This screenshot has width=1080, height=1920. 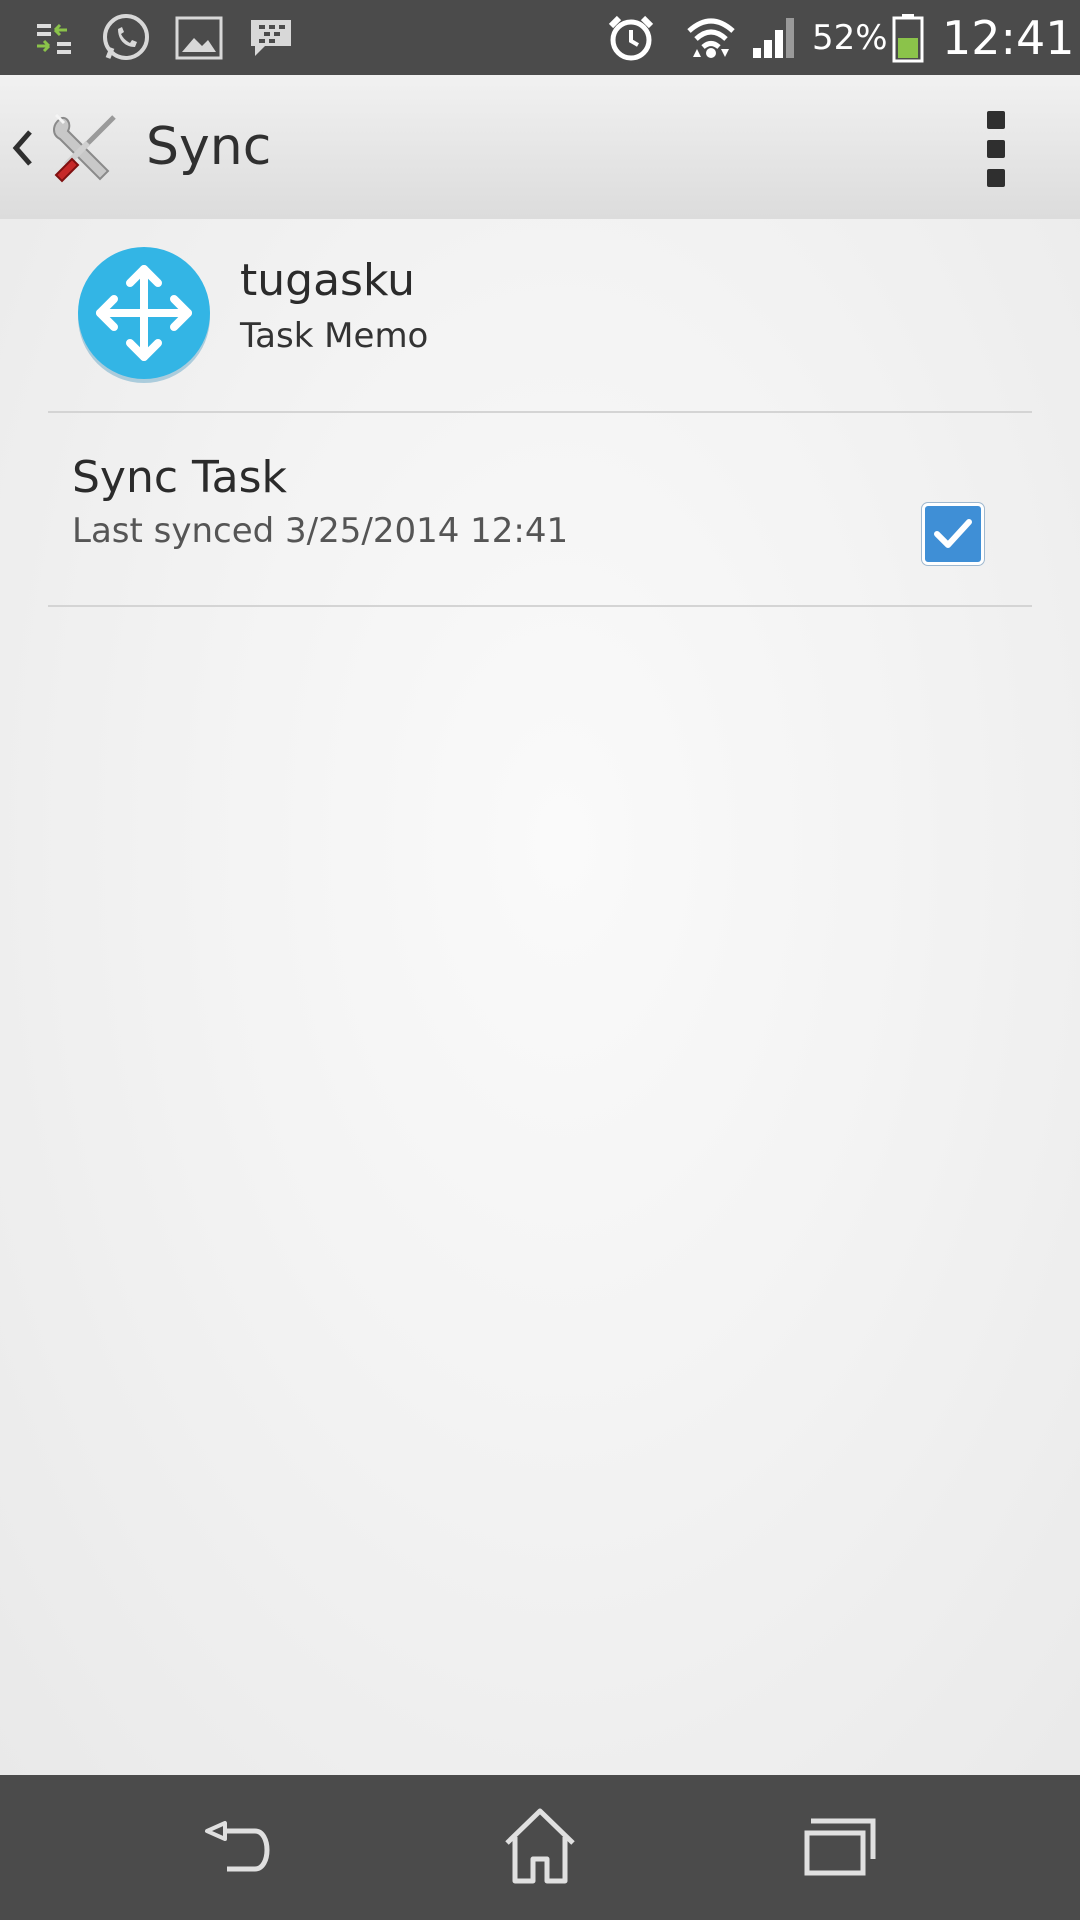 I want to click on data-transfer-icon, so click(x=55, y=37).